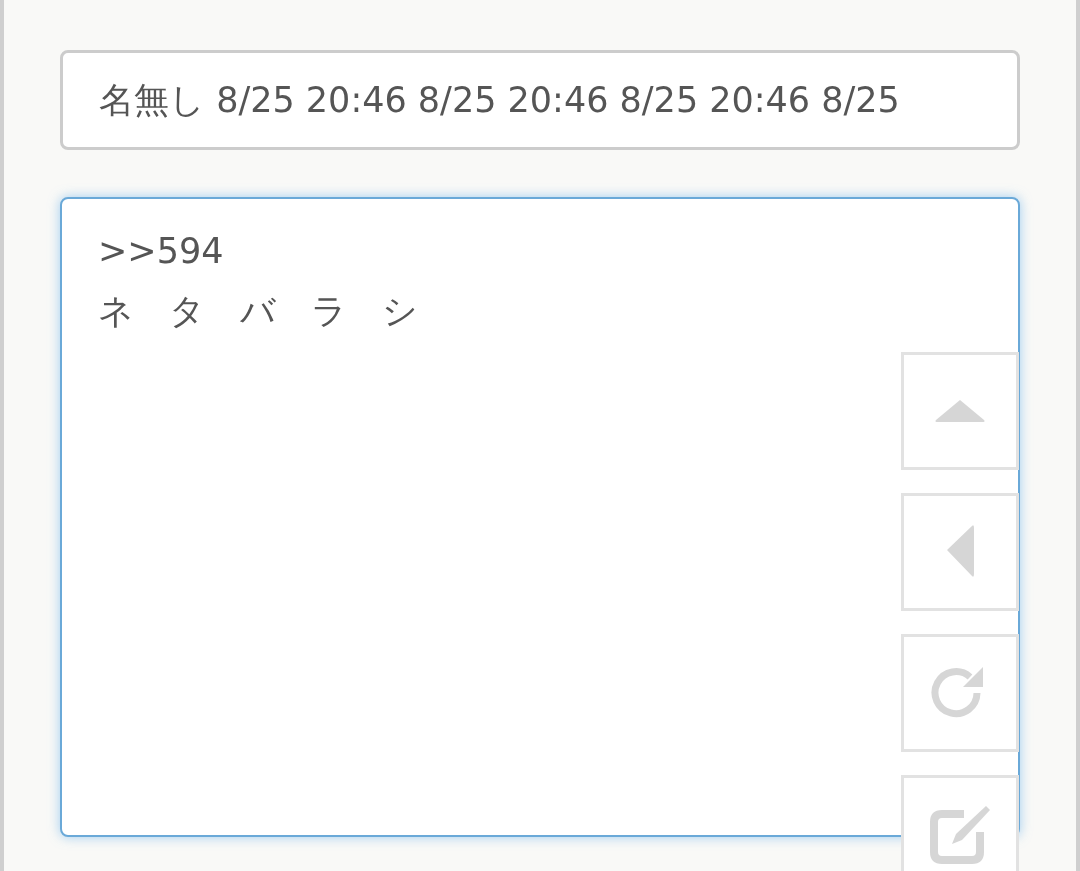  I want to click on name-field: 名無し 8/25 20:46 8/25 20:46 8/25 20:46 8/25, so click(540, 100).